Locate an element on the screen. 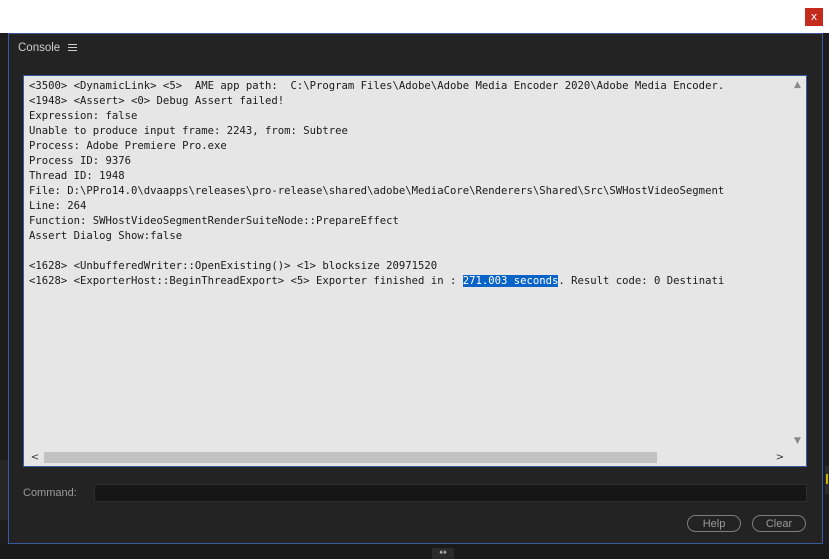 This screenshot has height=559, width=829. clear-button: Clear is located at coordinates (779, 523).